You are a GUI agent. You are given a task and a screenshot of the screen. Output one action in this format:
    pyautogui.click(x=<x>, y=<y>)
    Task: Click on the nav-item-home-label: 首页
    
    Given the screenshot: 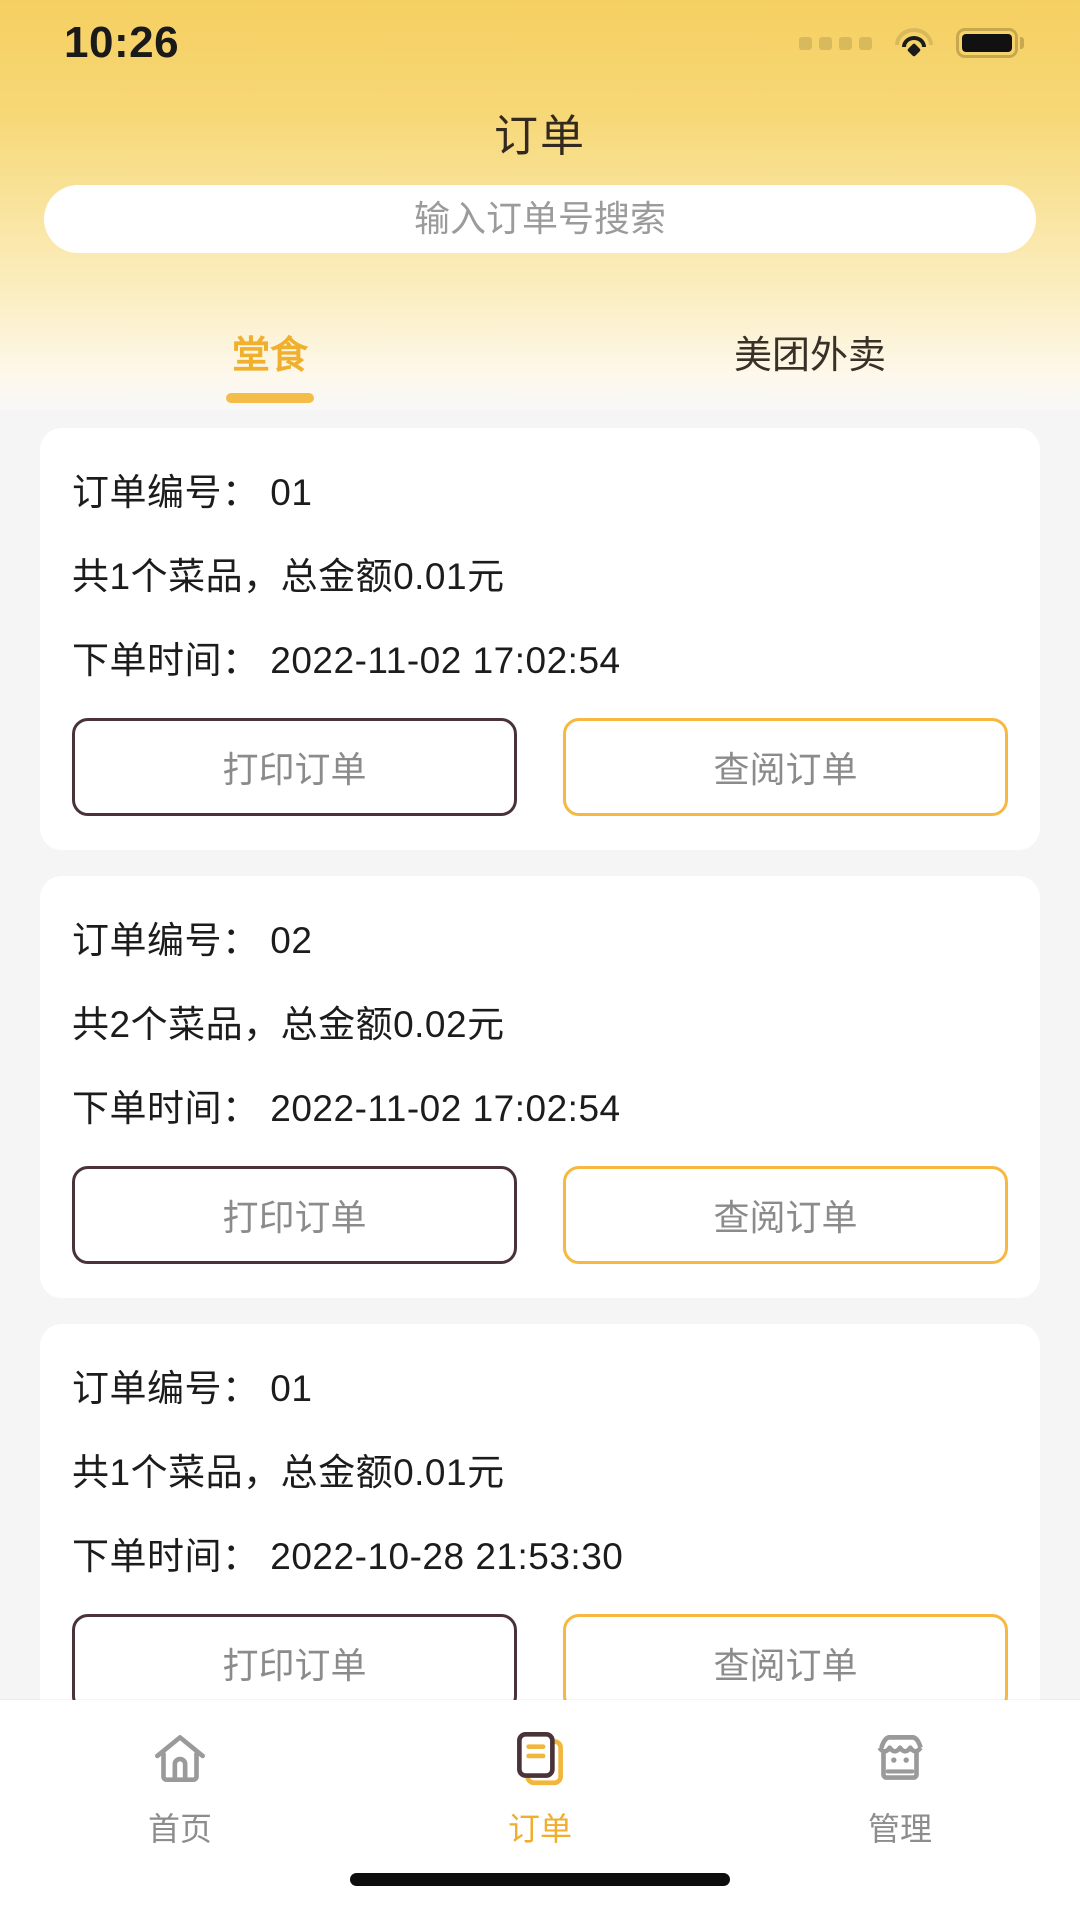 What is the action you would take?
    pyautogui.click(x=179, y=1829)
    